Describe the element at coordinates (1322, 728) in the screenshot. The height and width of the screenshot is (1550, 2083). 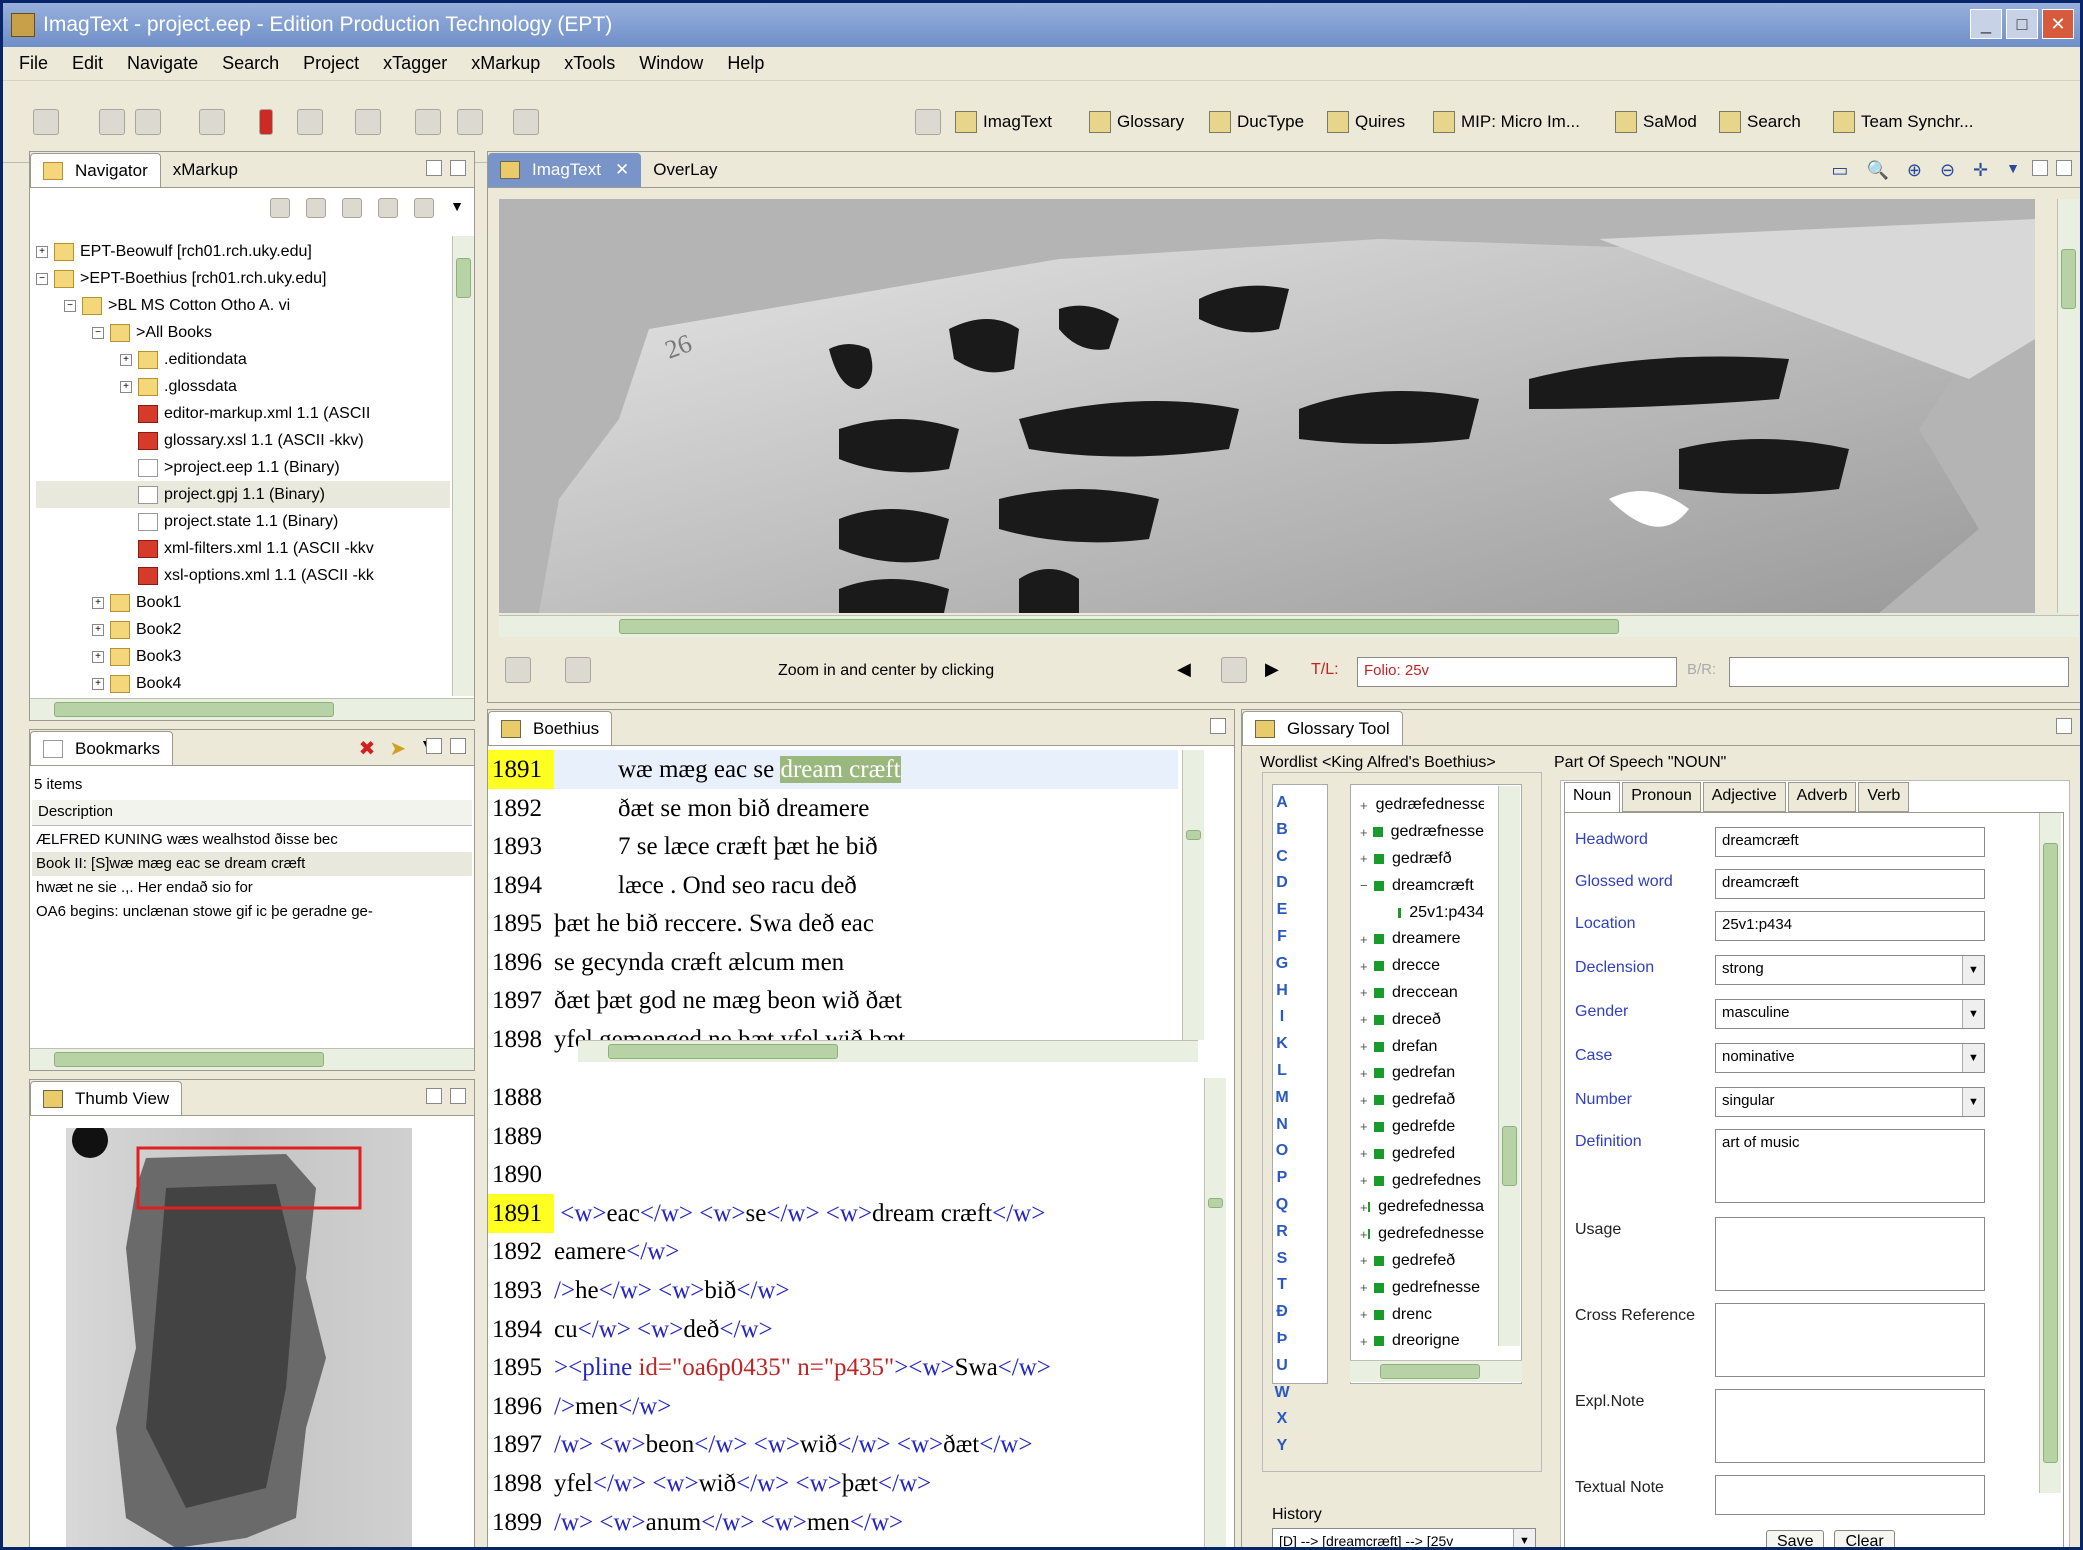
I see `tab-glossary-tool: Glossary Tool` at that location.